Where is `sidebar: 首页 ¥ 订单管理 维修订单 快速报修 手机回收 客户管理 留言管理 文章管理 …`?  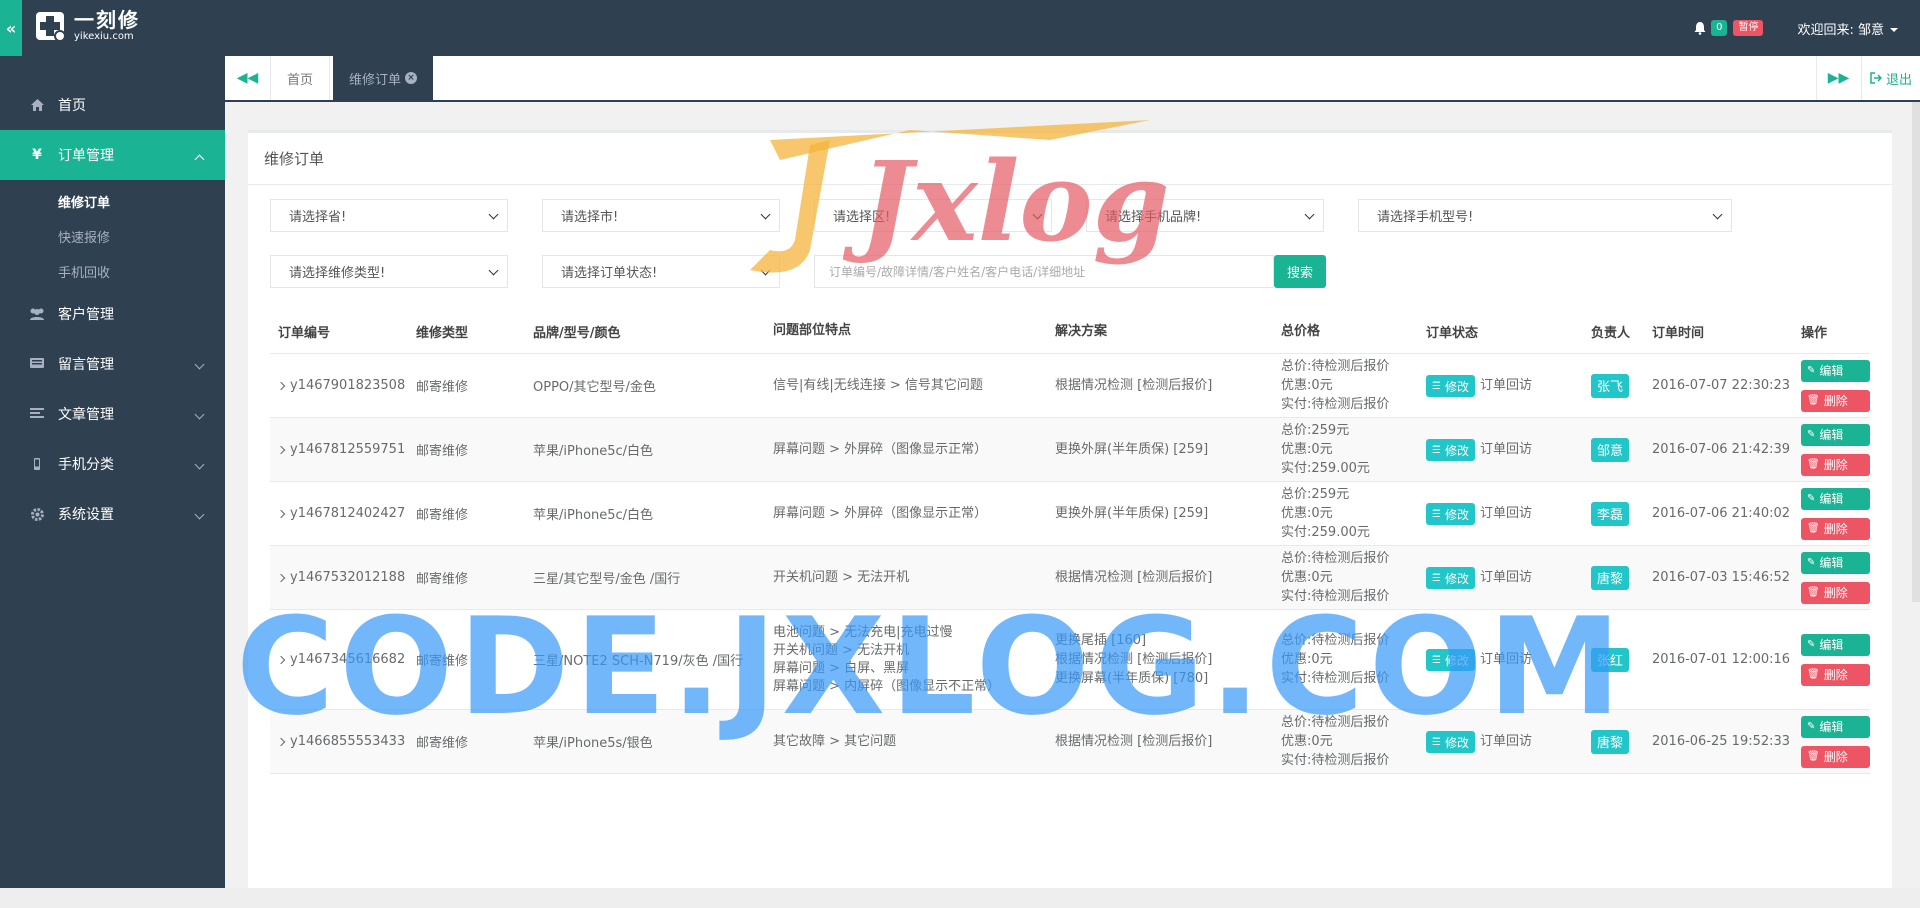 sidebar: 首页 ¥ 订单管理 维修订单 快速报修 手机回收 客户管理 留言管理 文章管理 … is located at coordinates (112, 472).